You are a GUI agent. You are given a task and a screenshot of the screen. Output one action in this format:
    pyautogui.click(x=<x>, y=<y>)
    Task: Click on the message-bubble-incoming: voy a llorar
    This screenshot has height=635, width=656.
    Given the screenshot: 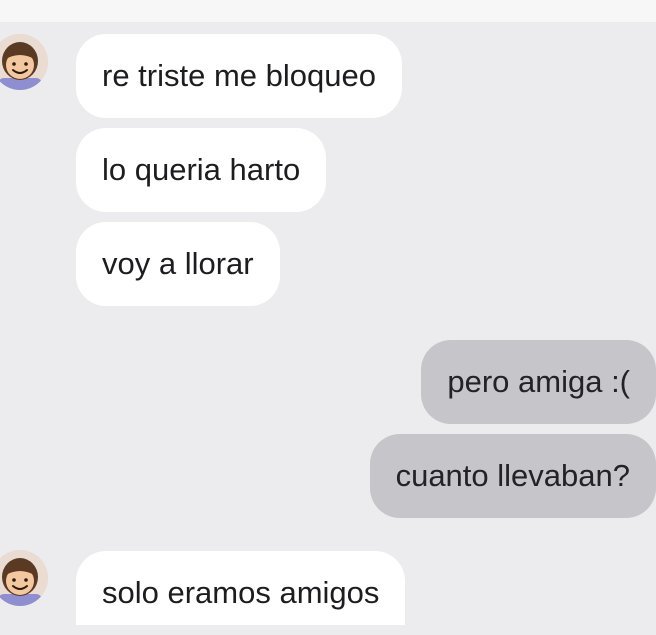 What is the action you would take?
    pyautogui.click(x=178, y=264)
    